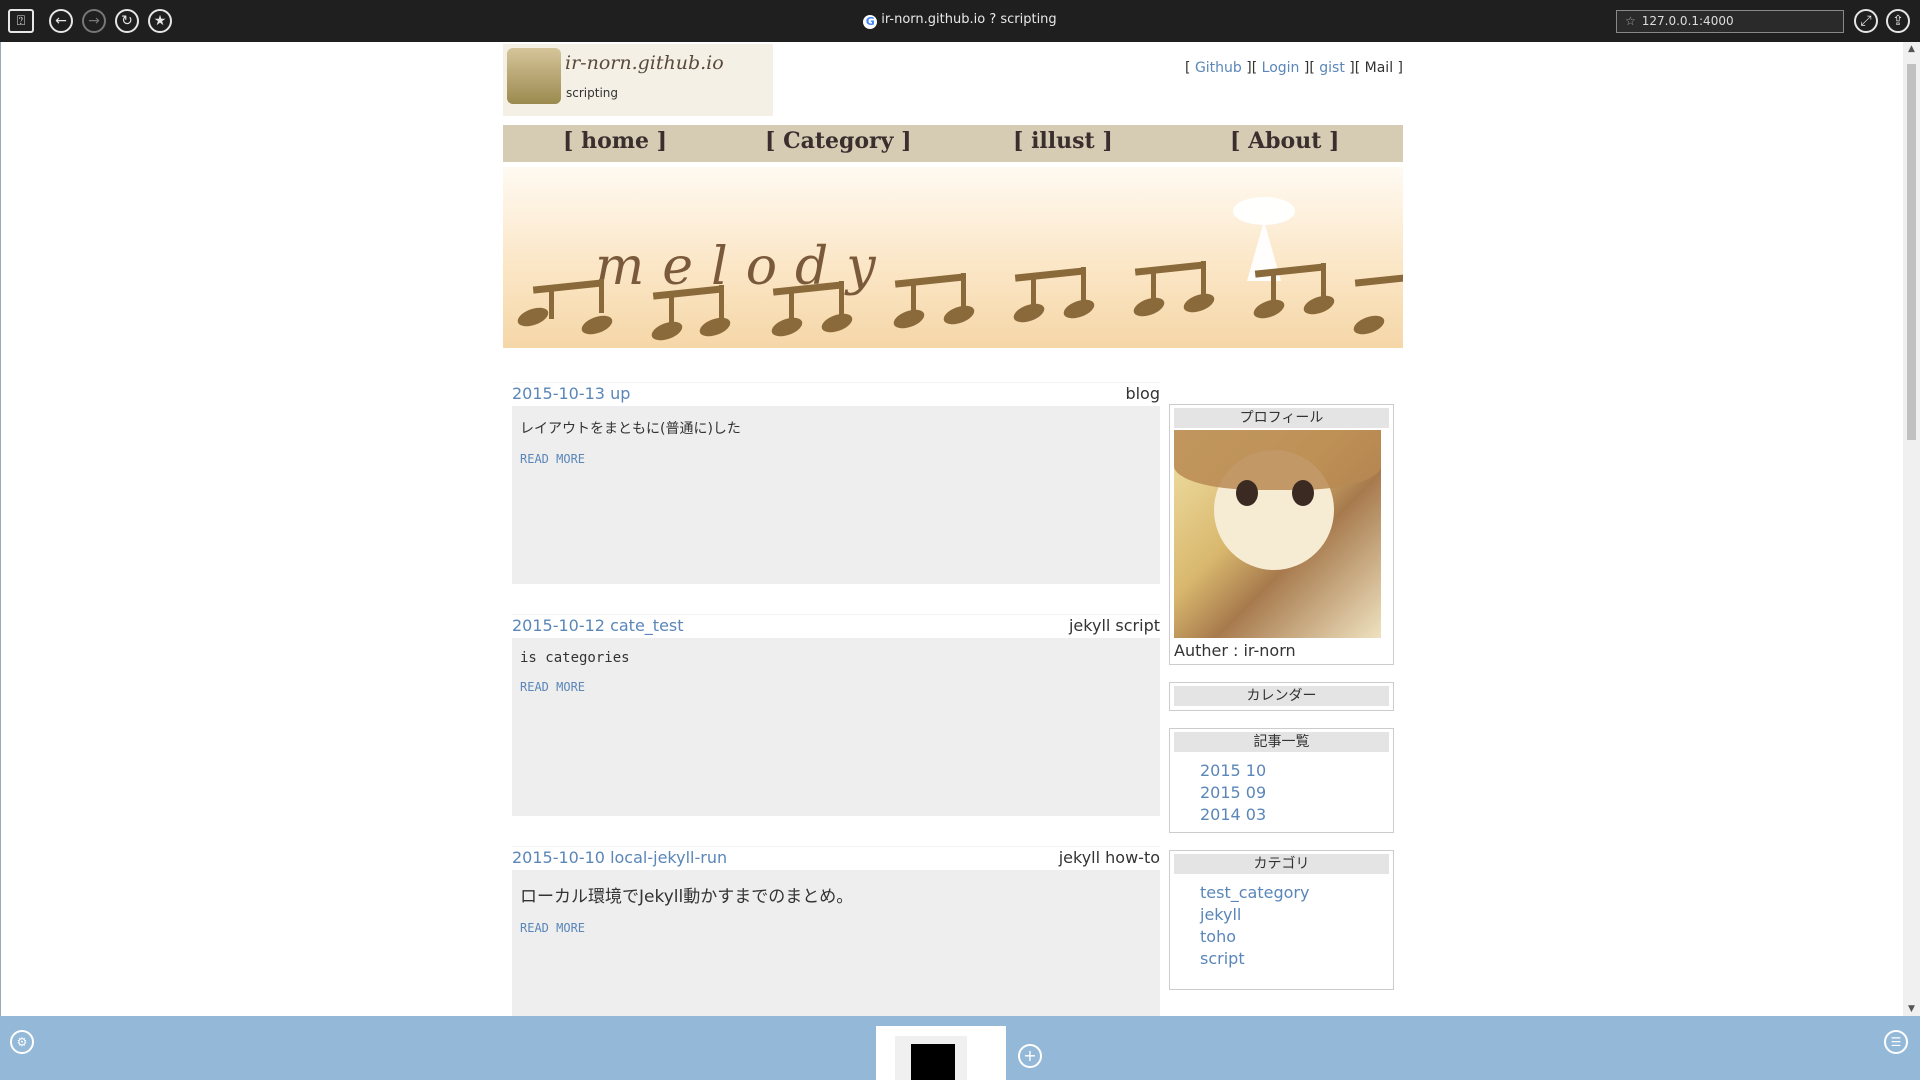 Image resolution: width=1920 pixels, height=1080 pixels. I want to click on post-excerpt: is categories, so click(575, 658).